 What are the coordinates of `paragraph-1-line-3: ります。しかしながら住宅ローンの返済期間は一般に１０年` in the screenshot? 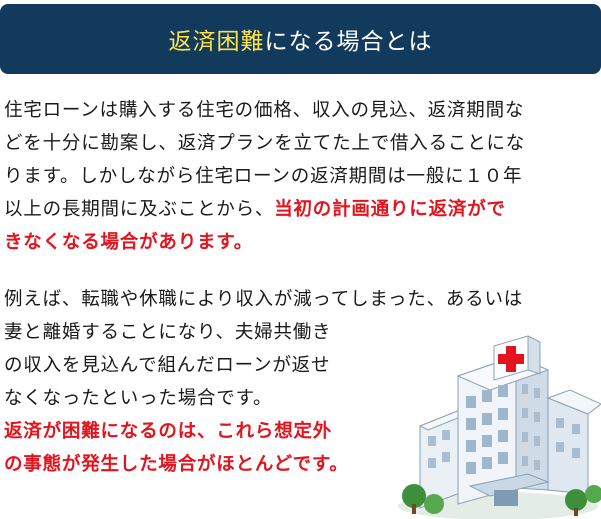 It's located at (263, 176).